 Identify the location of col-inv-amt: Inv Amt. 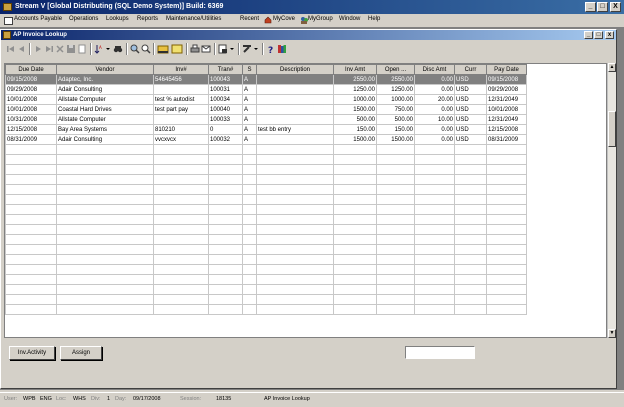
(355, 69).